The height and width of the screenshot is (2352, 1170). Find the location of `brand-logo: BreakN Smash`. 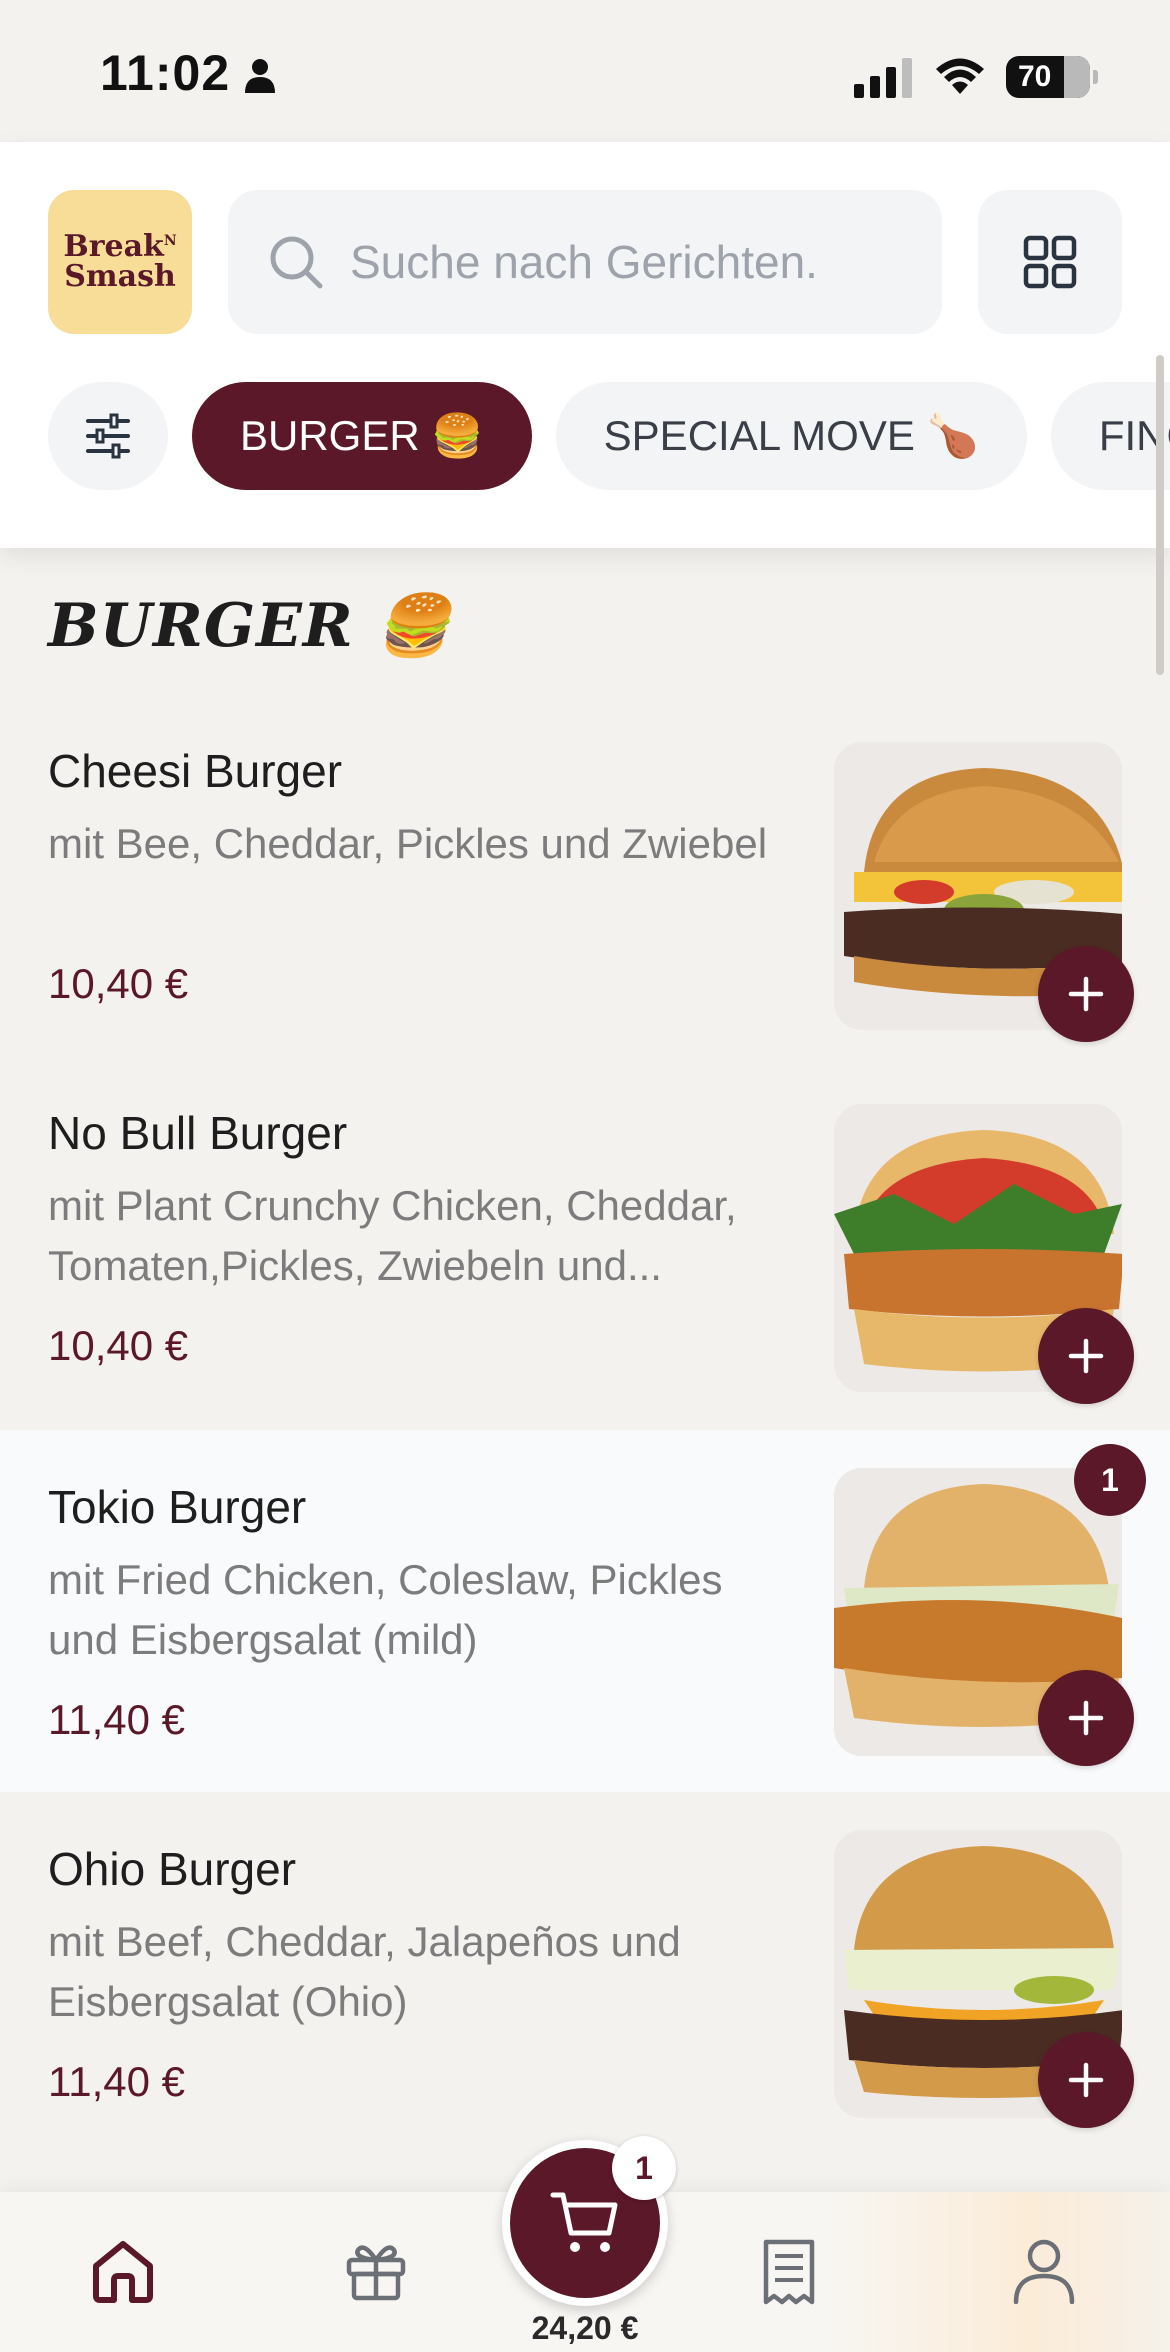

brand-logo: BreakN Smash is located at coordinates (120, 262).